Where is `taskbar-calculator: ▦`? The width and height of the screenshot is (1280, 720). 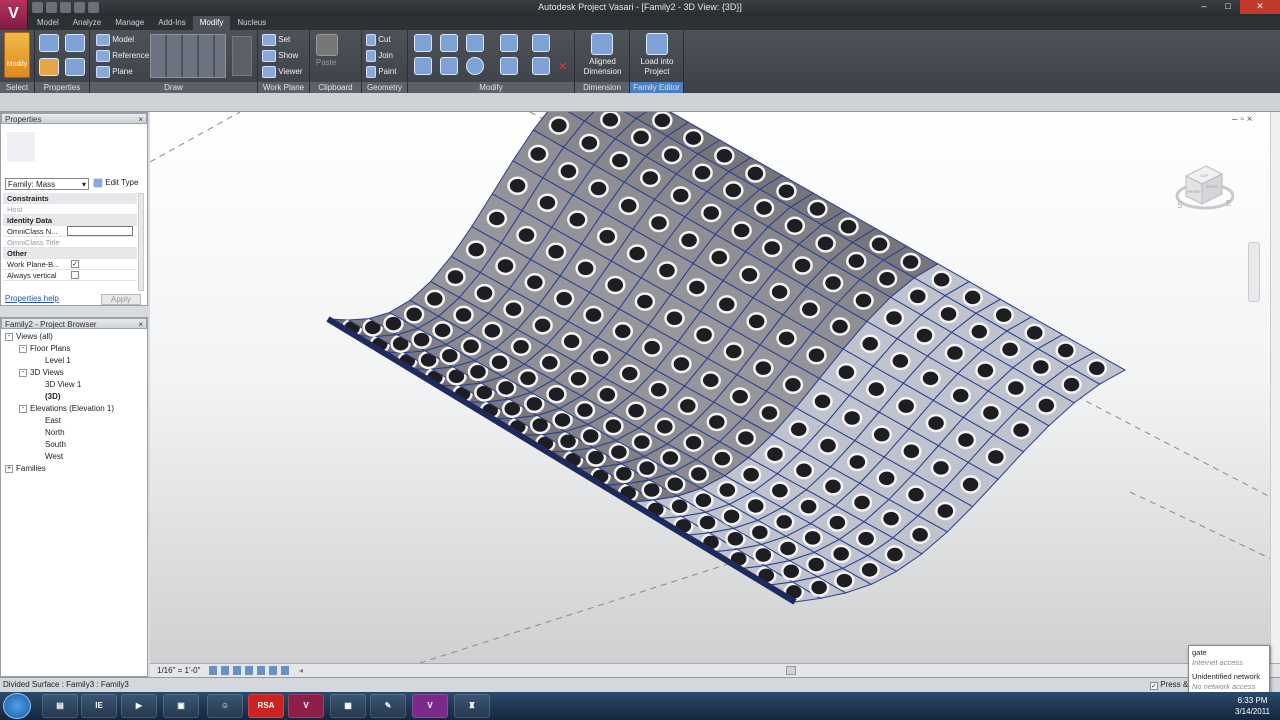
taskbar-calculator: ▦ is located at coordinates (348, 706).